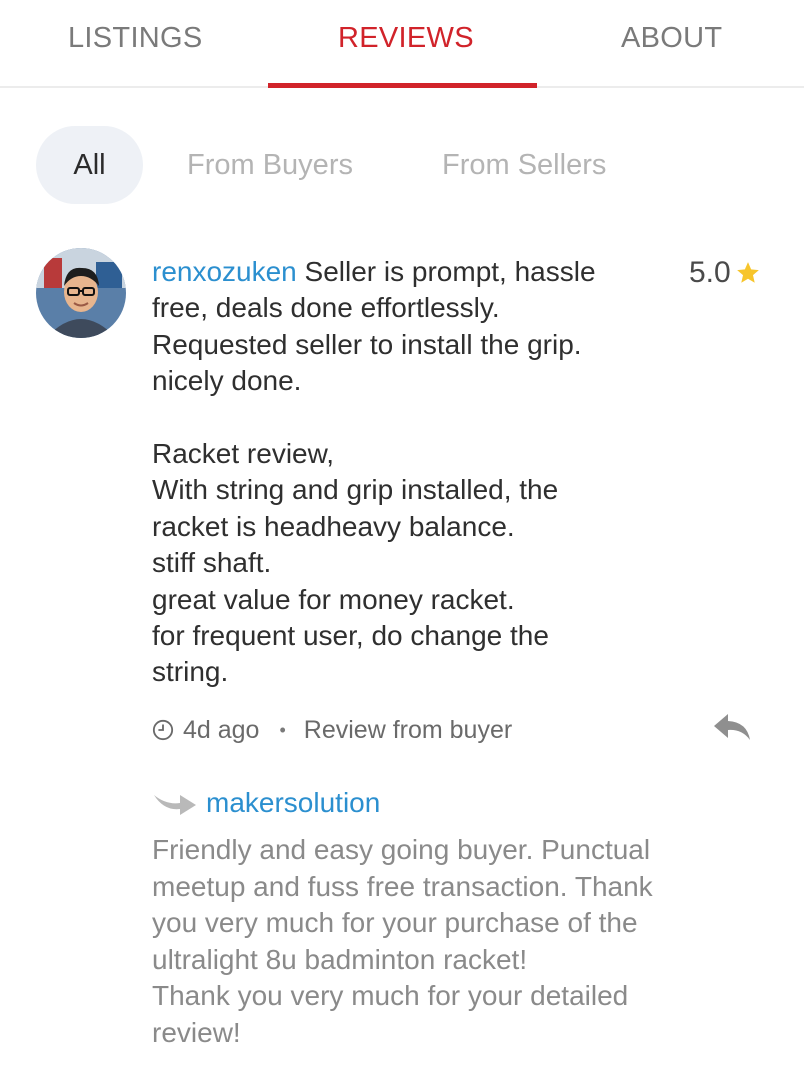 The width and height of the screenshot is (804, 1080). I want to click on reply-icon, so click(732, 727).